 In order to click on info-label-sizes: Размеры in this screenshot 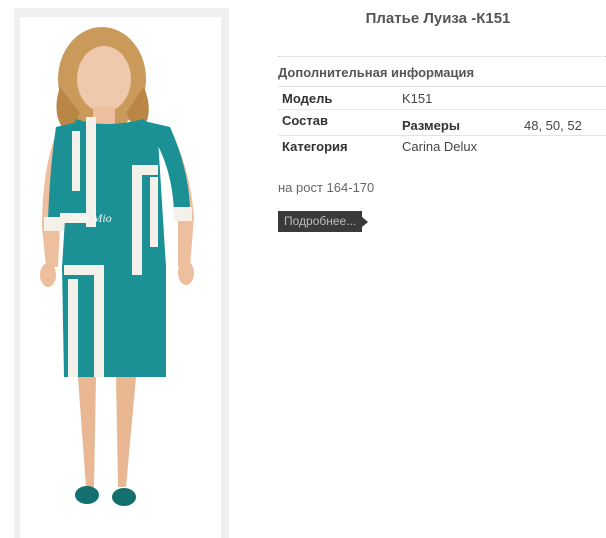, I will do `click(431, 125)`.